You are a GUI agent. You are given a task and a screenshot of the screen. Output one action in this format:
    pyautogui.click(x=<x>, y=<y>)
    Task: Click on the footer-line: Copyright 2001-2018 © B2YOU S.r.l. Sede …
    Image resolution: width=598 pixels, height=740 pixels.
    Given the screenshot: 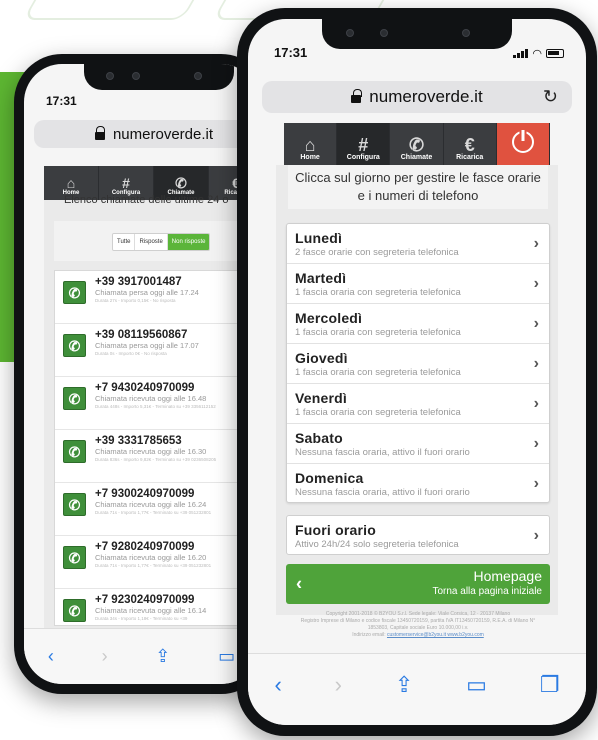 What is the action you would take?
    pyautogui.click(x=418, y=614)
    